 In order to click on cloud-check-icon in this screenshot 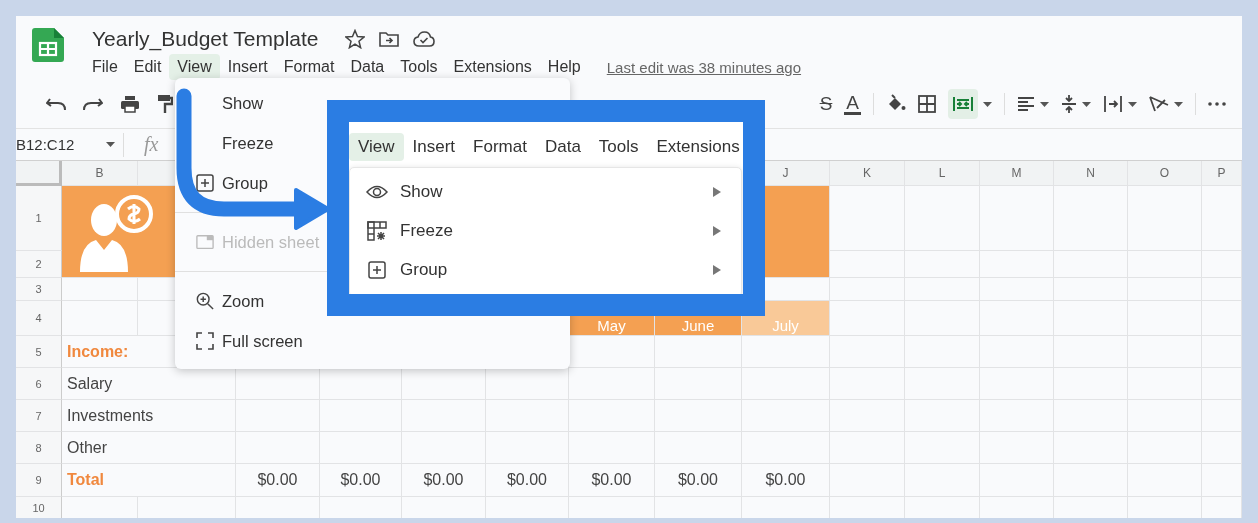, I will do `click(423, 38)`.